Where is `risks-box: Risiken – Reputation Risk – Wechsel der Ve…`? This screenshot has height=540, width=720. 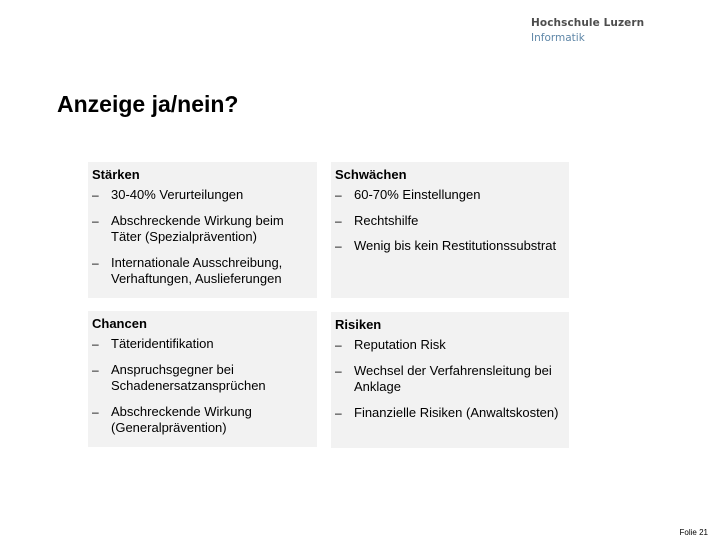 risks-box: Risiken – Reputation Risk – Wechsel der Ve… is located at coordinates (450, 380).